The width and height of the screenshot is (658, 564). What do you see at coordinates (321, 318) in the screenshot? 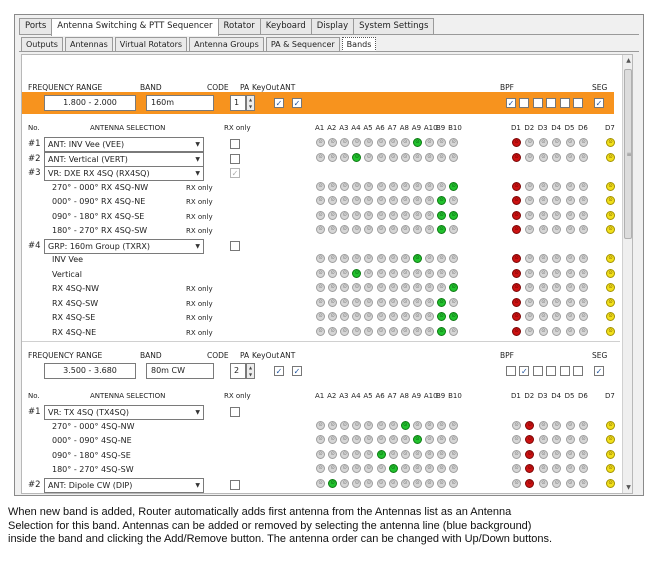
I see `antenna-sub-row: RX 4SQ-SE RX only ⊙ ⊙ ⊙ ⊙ ⊙ ⊙ ⊙ ⊙ ⊙ ⊙ ⊙ ⊙ ⊙ ⊙ ⊙ ⊙ ⊙ ⊙ ⊙` at bounding box center [321, 318].